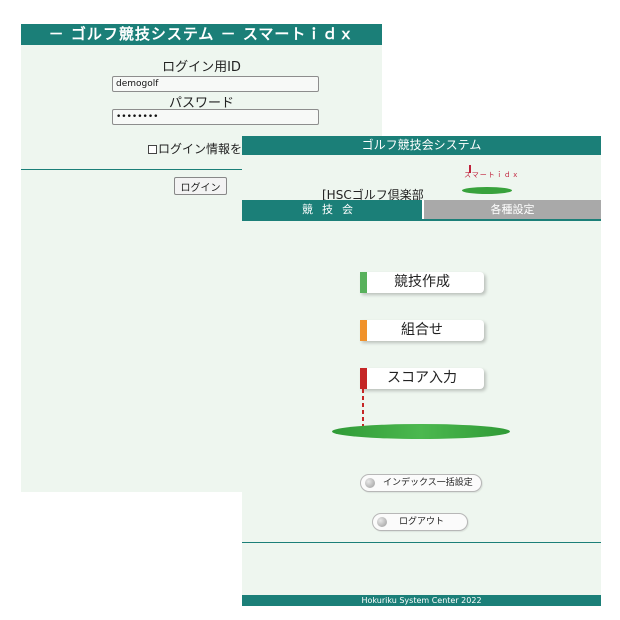 The width and height of the screenshot is (620, 620). I want to click on menu-divider, so click(421, 542).